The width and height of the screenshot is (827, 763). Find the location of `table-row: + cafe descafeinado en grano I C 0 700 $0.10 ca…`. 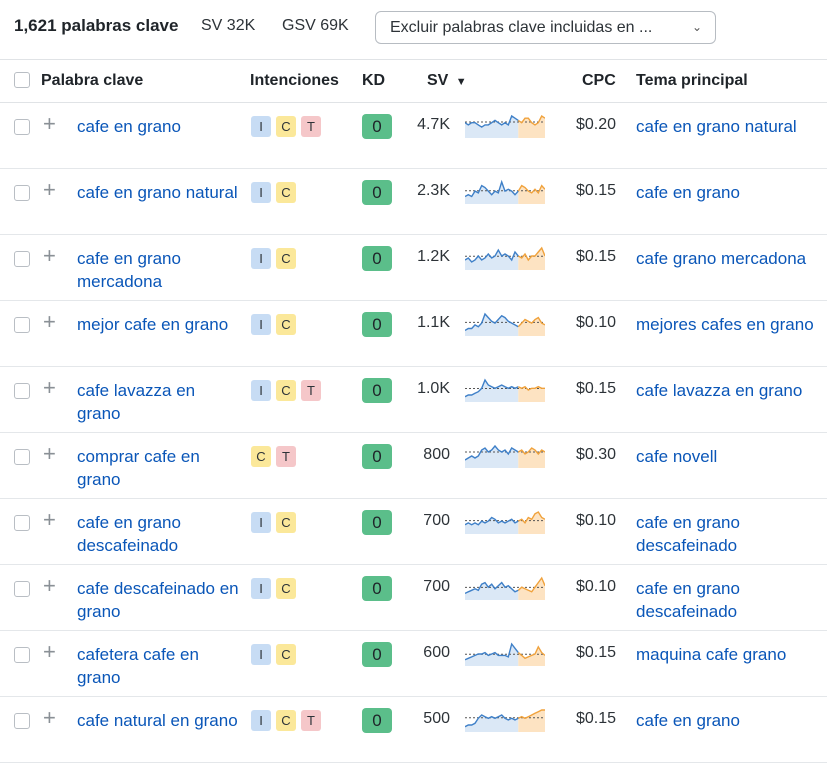

table-row: + cafe descafeinado en grano I C 0 700 $0.10 ca… is located at coordinates (413, 598).